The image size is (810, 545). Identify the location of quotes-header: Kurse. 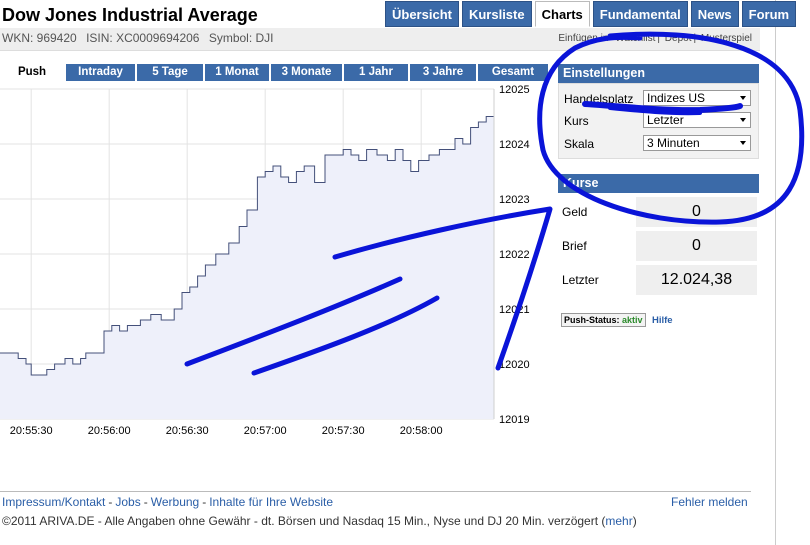
(658, 183).